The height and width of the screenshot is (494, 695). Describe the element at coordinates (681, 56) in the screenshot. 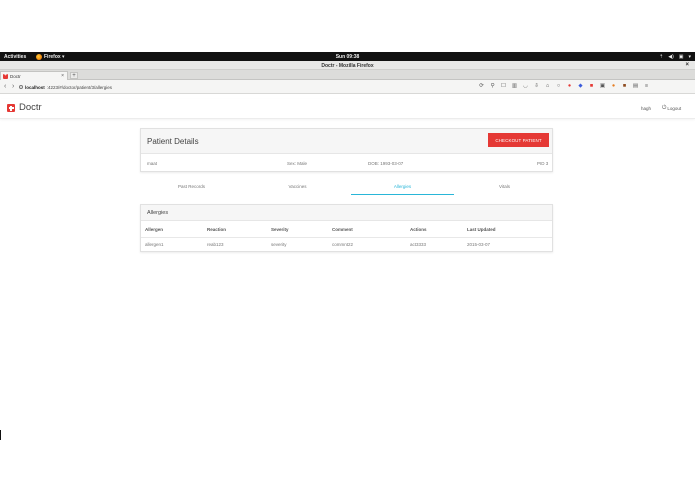

I see `battery-icon: ▣` at that location.